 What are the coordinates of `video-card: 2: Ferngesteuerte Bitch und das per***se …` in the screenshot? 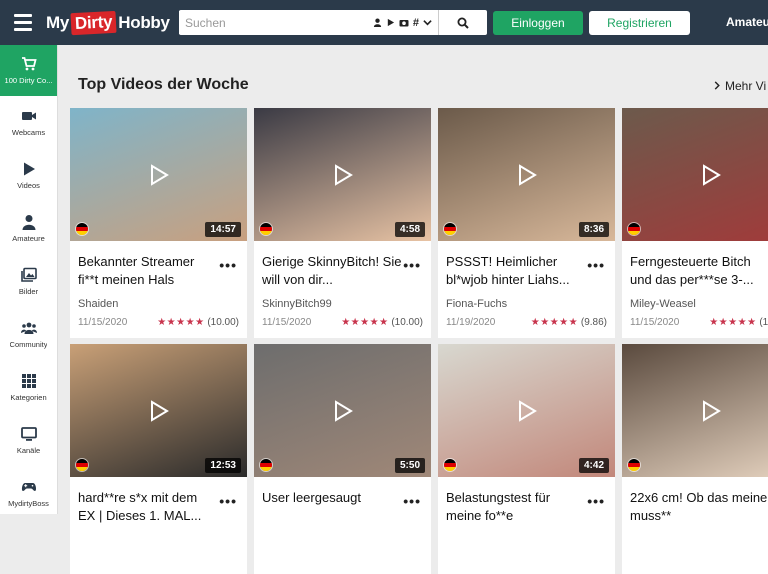 It's located at (695, 223).